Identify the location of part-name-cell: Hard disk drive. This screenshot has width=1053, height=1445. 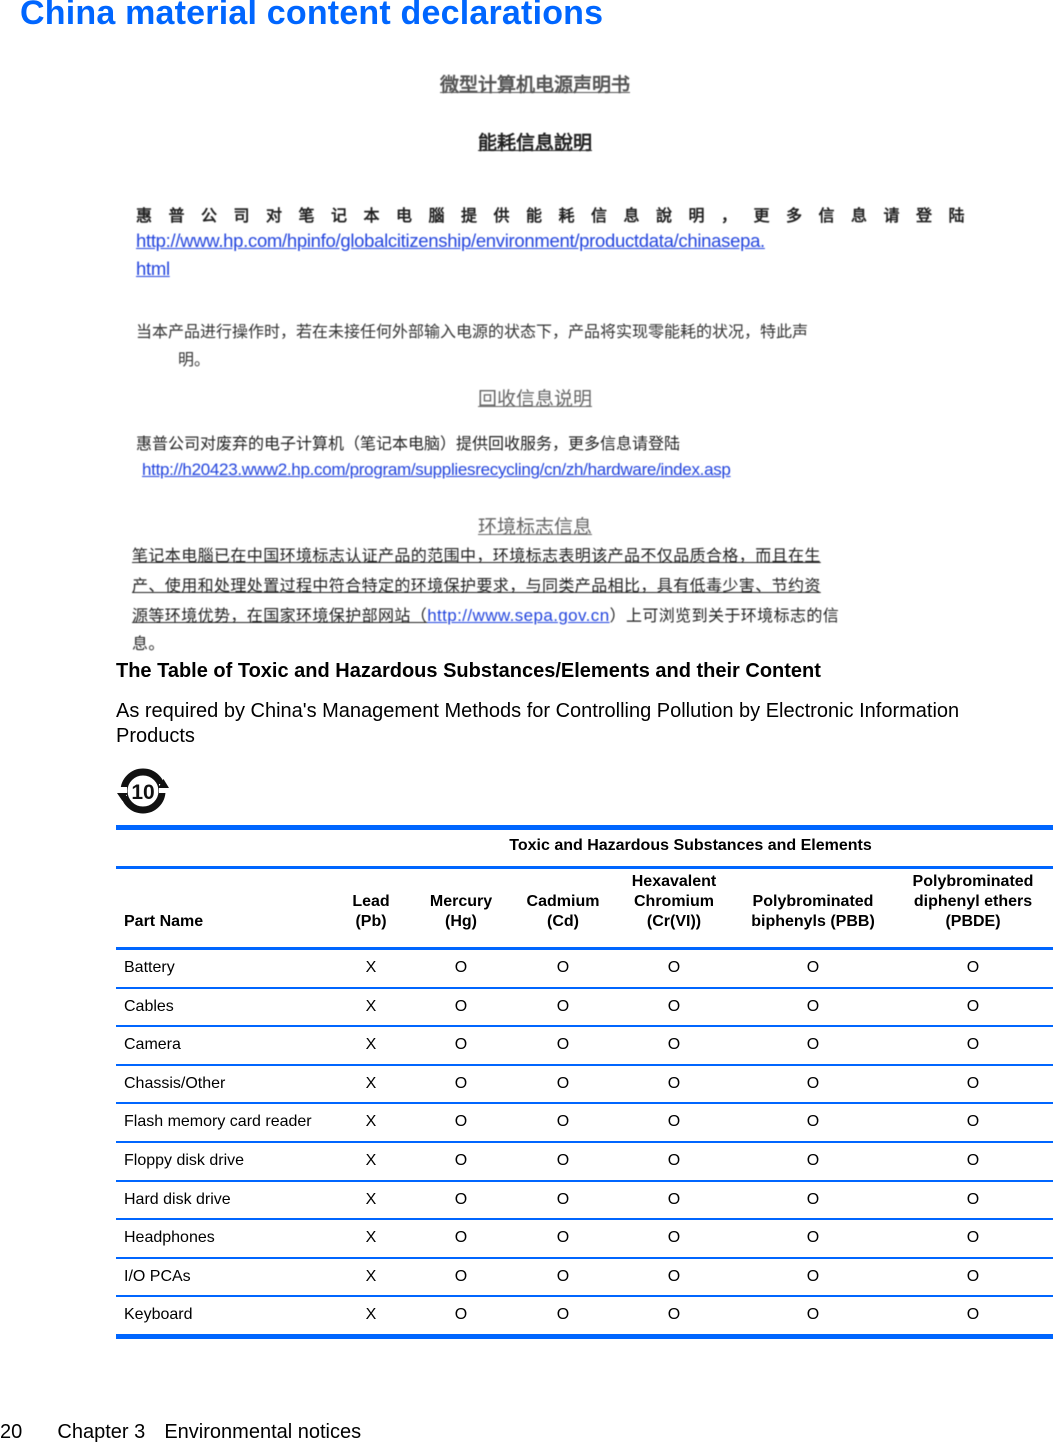
(177, 1199).